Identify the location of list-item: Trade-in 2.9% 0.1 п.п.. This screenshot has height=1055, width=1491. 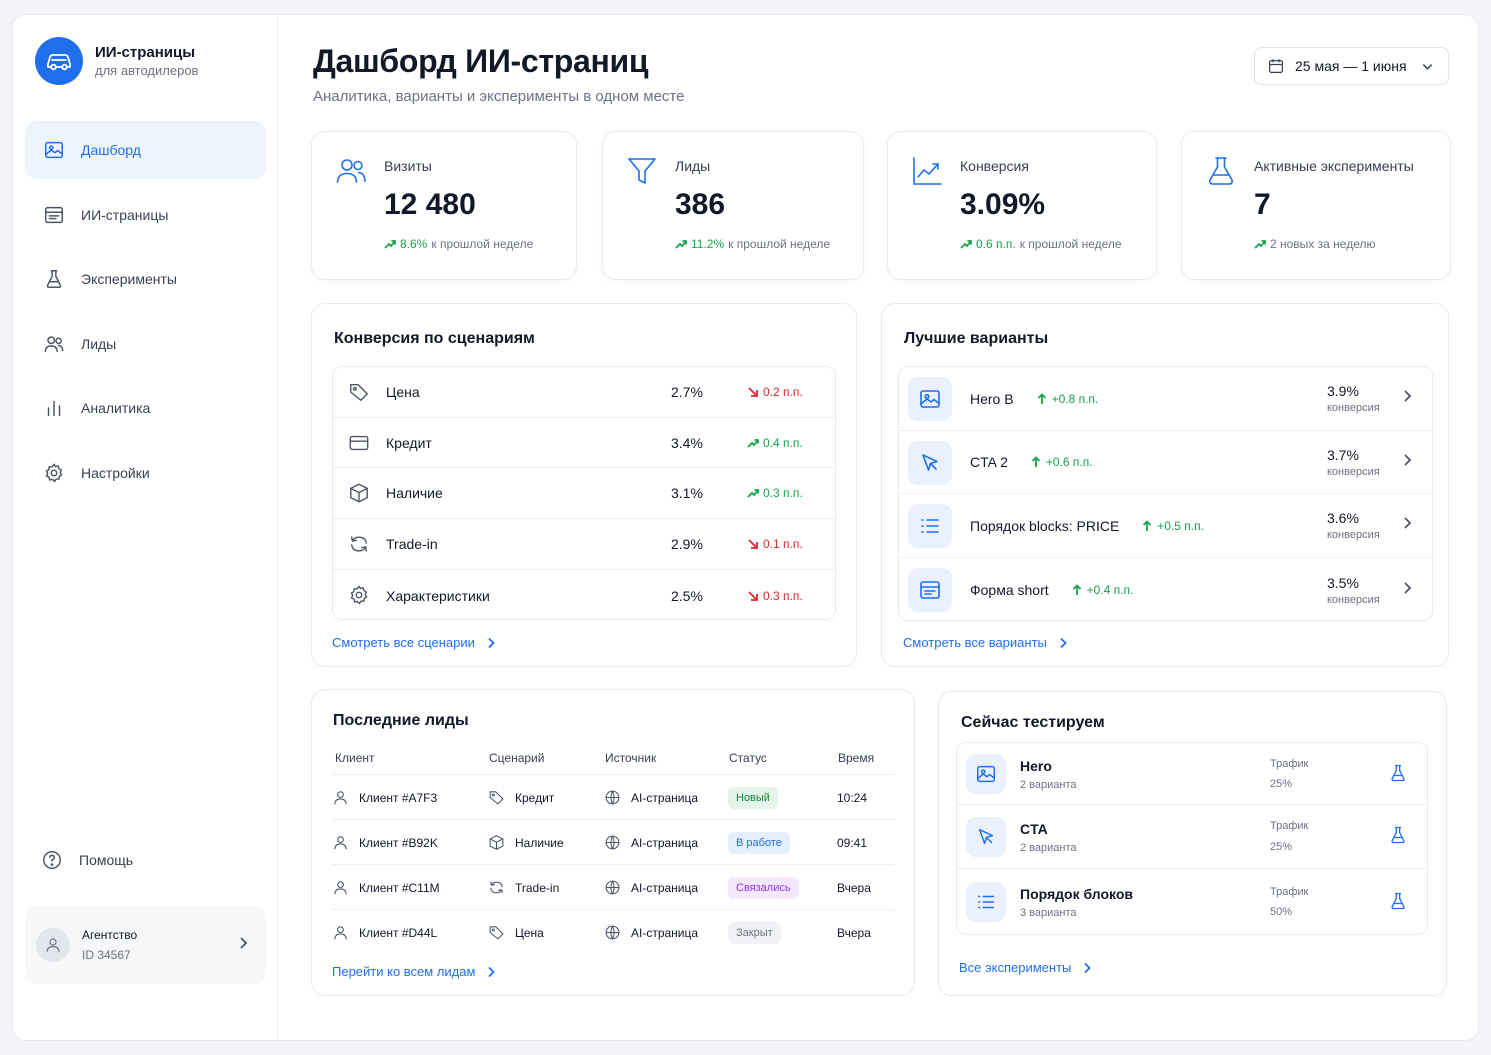
(584, 544).